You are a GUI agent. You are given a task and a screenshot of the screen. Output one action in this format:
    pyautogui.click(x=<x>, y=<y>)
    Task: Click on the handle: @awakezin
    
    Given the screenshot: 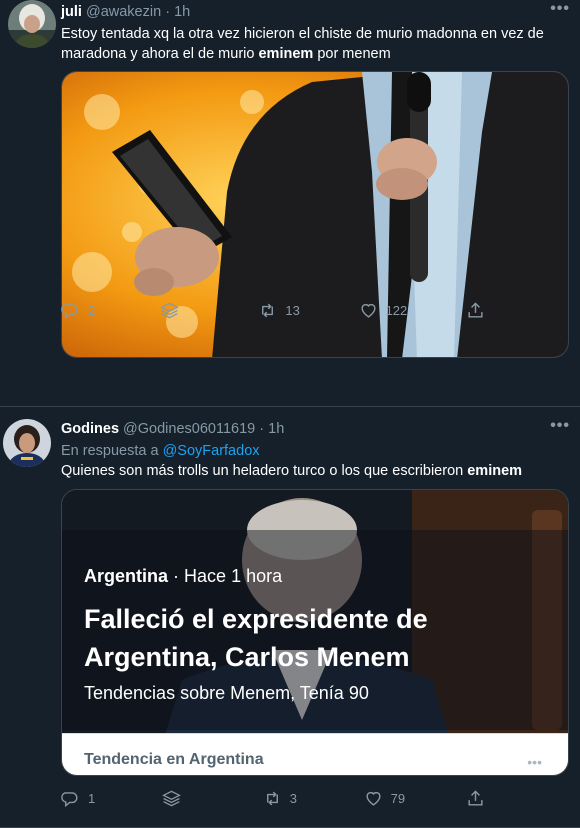 What is the action you would take?
    pyautogui.click(x=123, y=12)
    